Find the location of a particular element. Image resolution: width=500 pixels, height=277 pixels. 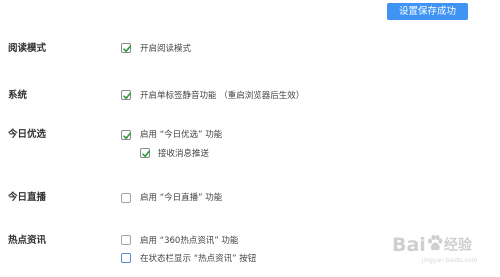

checkbox-today-picks is located at coordinates (126, 135).